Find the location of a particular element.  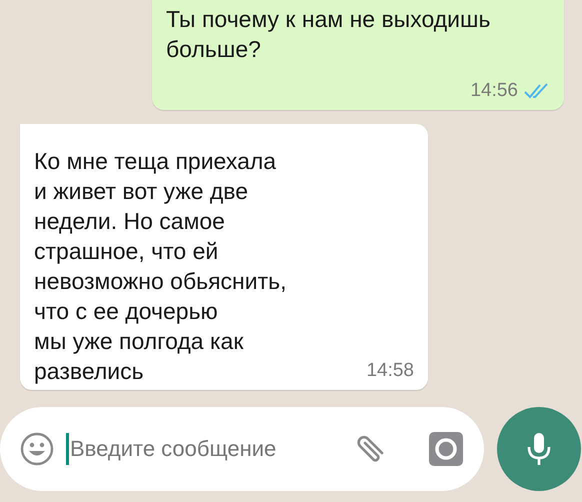

message-text: Ты почему к нам не выходишь больше? is located at coordinates (328, 34).